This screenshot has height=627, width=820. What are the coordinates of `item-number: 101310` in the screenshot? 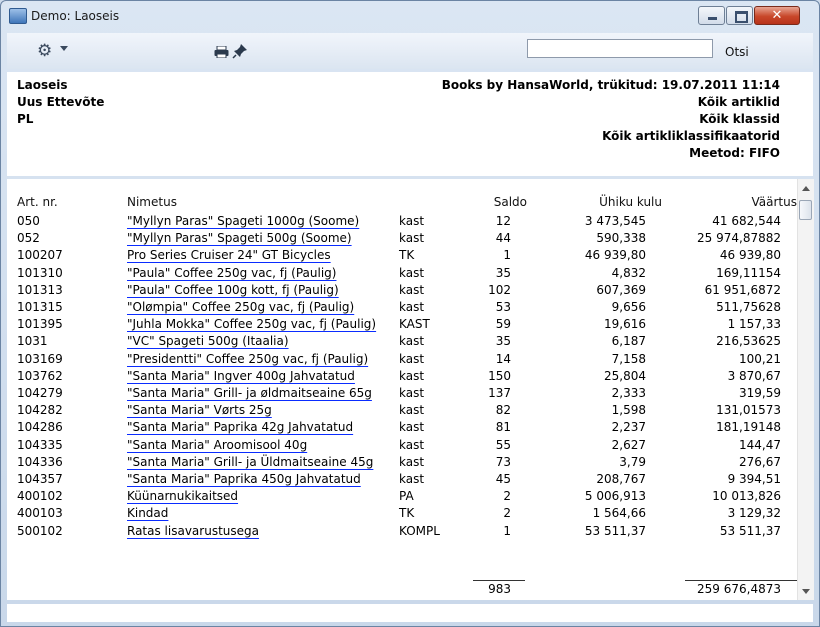 It's located at (40, 272).